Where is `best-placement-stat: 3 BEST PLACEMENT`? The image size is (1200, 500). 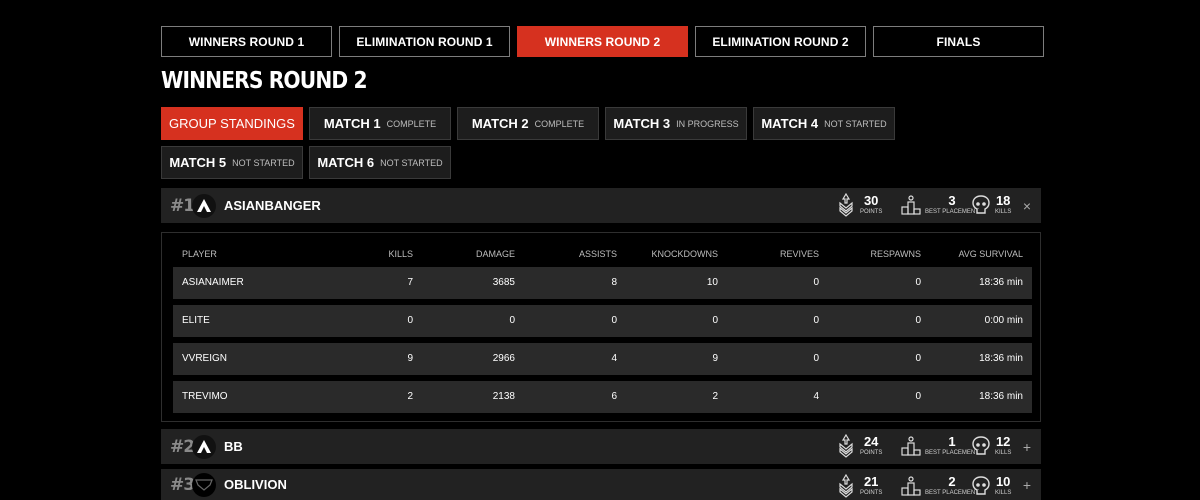
best-placement-stat: 3 BEST PLACEMENT is located at coordinates (940, 205).